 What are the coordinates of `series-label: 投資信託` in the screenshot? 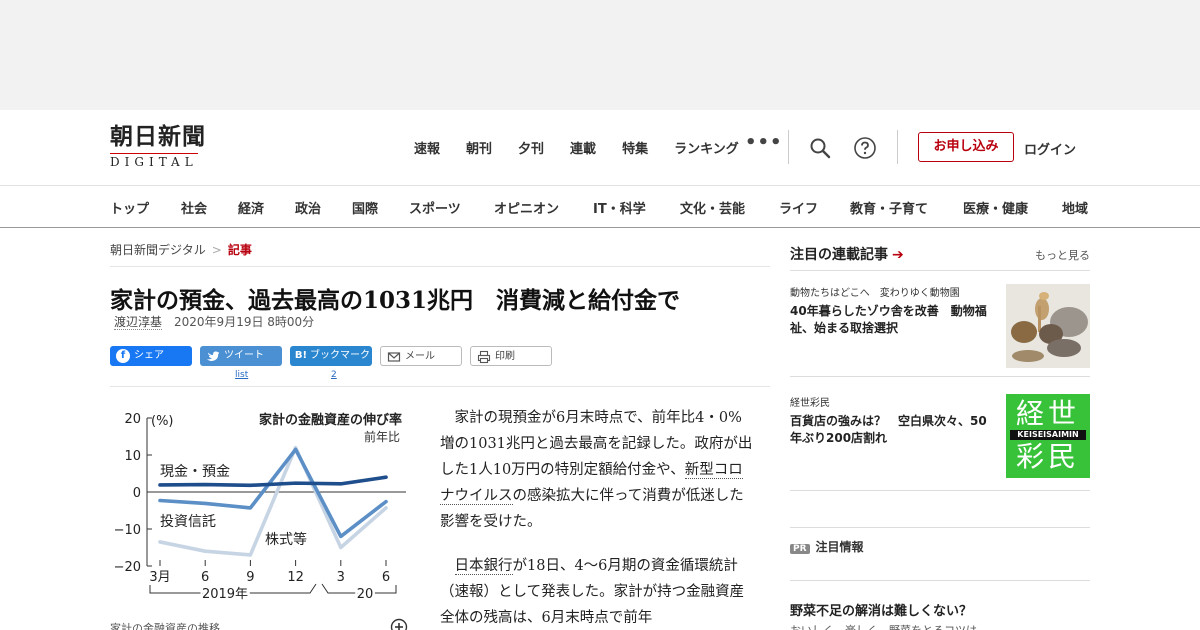 It's located at (188, 522).